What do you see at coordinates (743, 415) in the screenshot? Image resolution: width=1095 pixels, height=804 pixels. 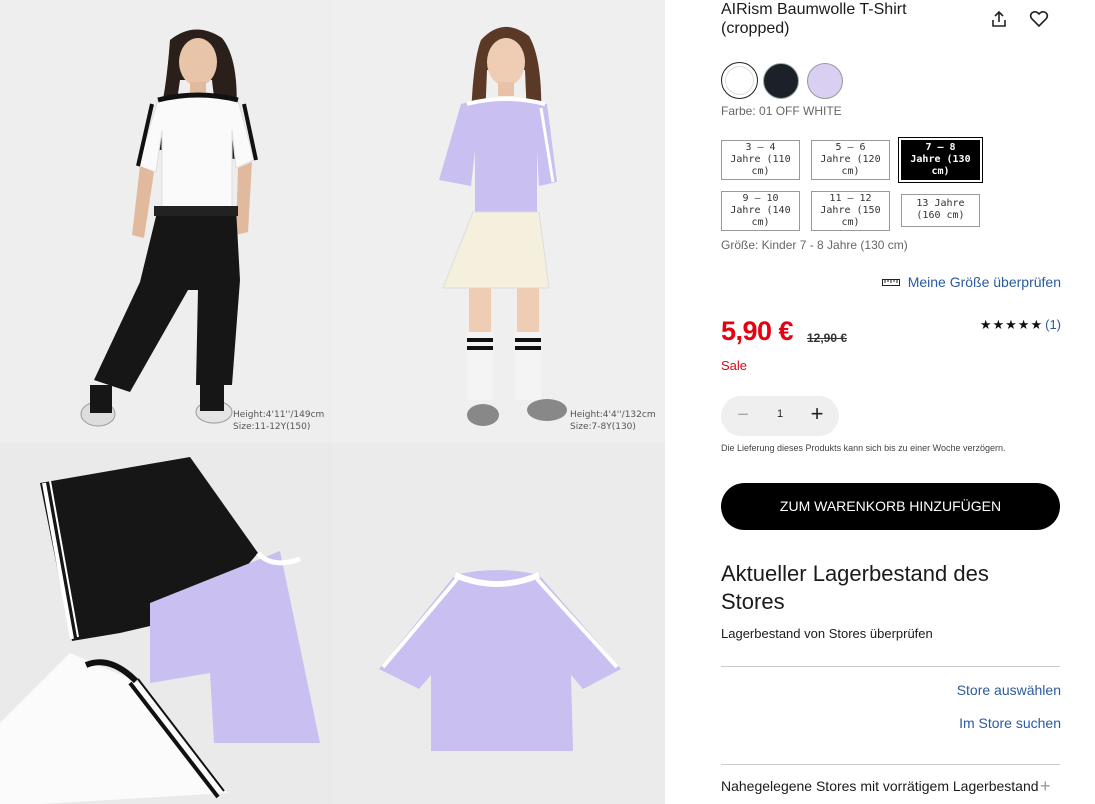 I see `decrease-quantity-button: −` at bounding box center [743, 415].